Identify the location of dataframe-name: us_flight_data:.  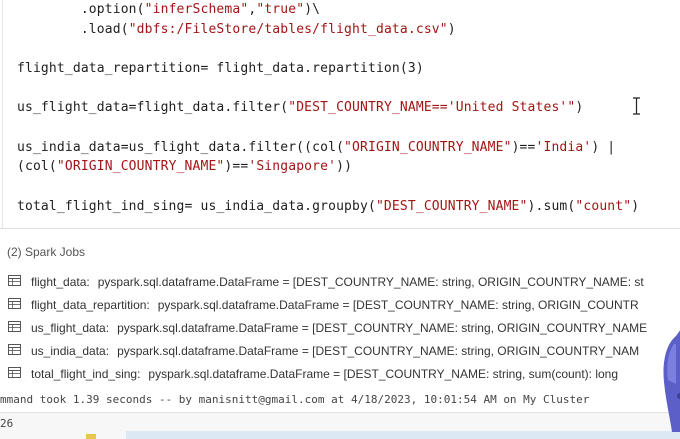
(70, 328).